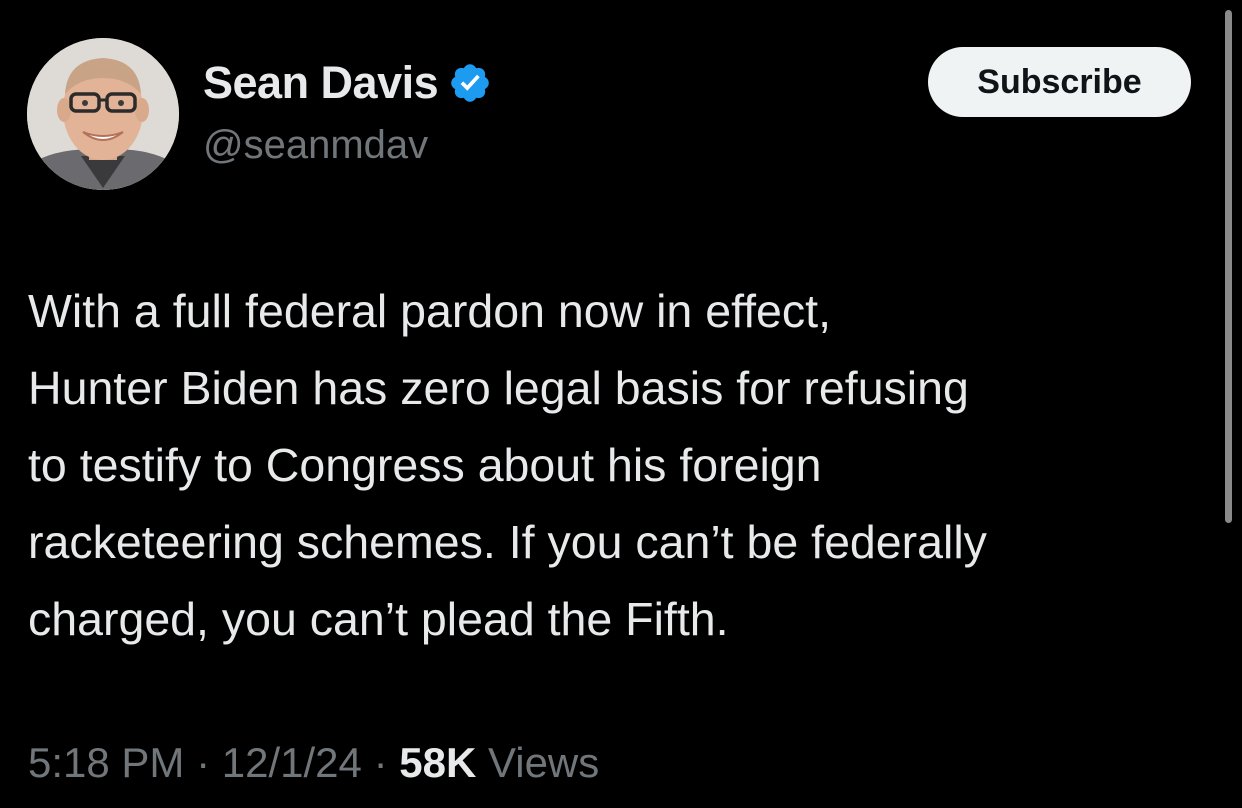 This screenshot has width=1242, height=808. I want to click on subscribe-button: Subscribe, so click(1059, 82).